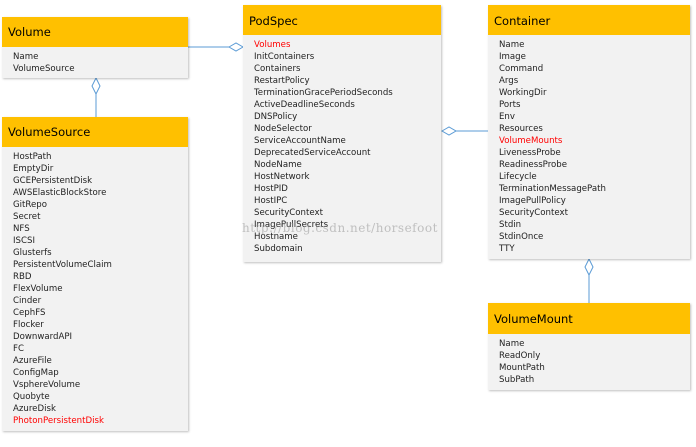 This screenshot has width=696, height=447. I want to click on volumesource-class-title: VolumeSource, so click(95, 132).